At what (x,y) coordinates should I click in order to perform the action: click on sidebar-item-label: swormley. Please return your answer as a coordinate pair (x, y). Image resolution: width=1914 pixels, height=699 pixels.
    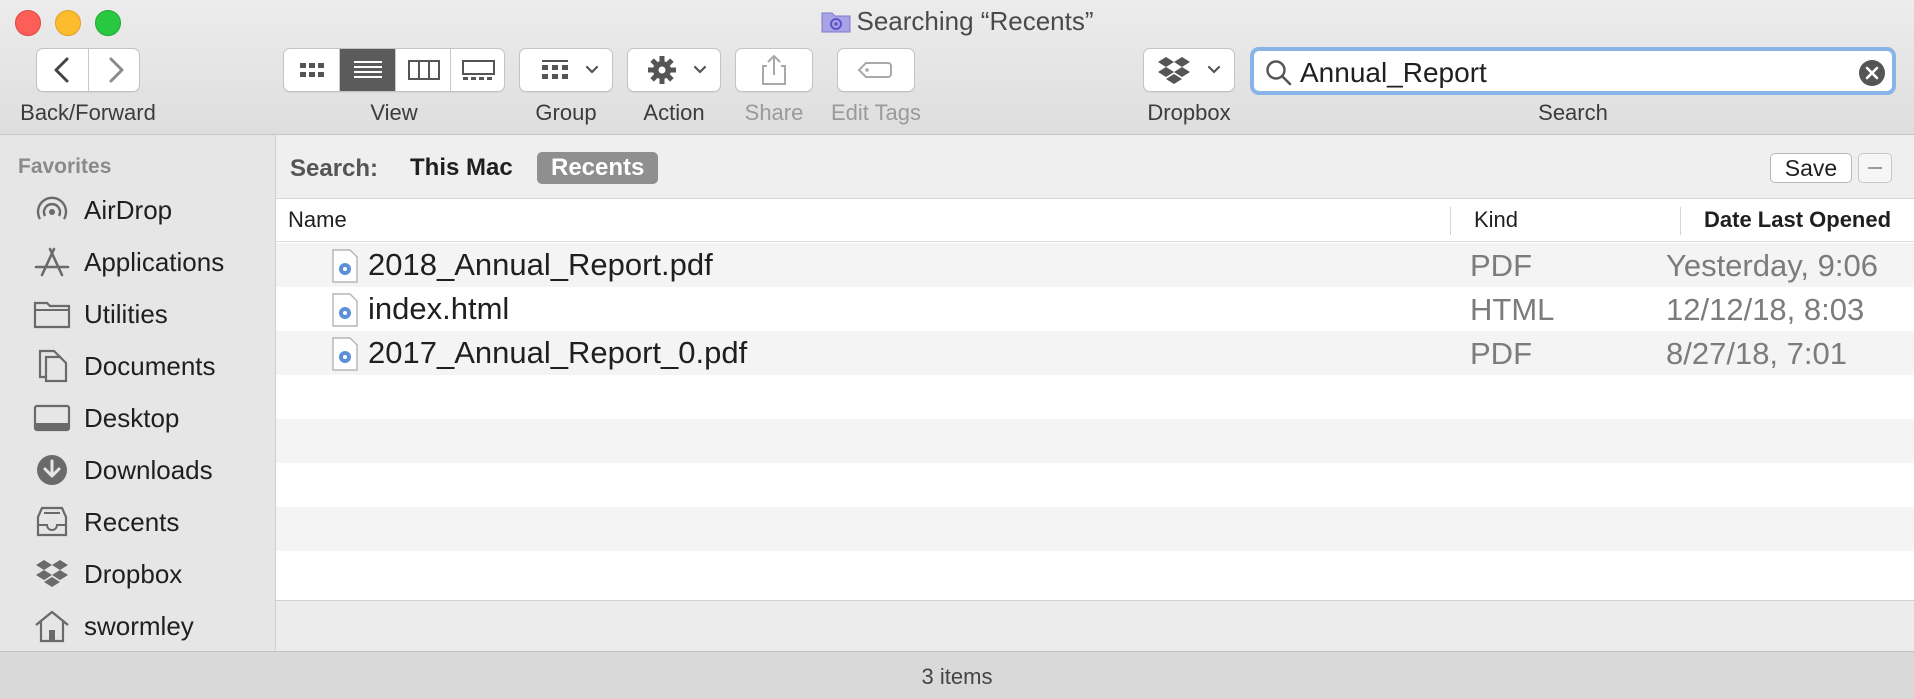
    Looking at the image, I should click on (139, 626).